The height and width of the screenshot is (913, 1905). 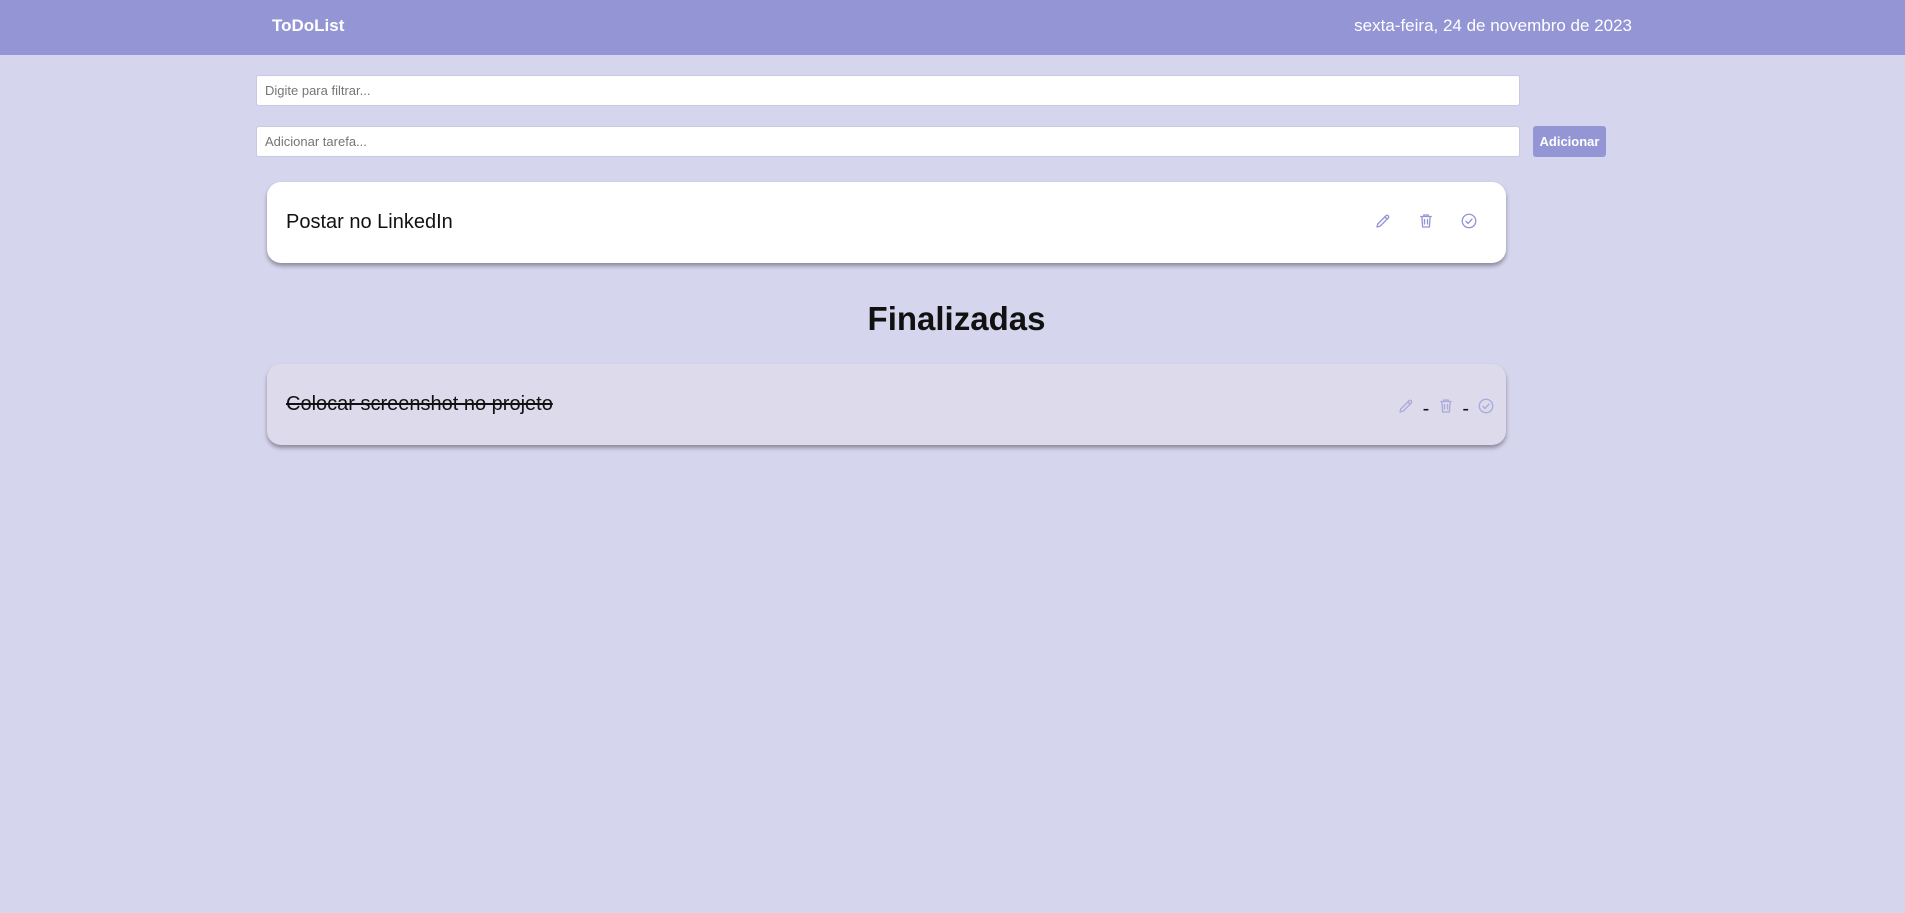 I want to click on task-actions: - -, so click(x=1446, y=406).